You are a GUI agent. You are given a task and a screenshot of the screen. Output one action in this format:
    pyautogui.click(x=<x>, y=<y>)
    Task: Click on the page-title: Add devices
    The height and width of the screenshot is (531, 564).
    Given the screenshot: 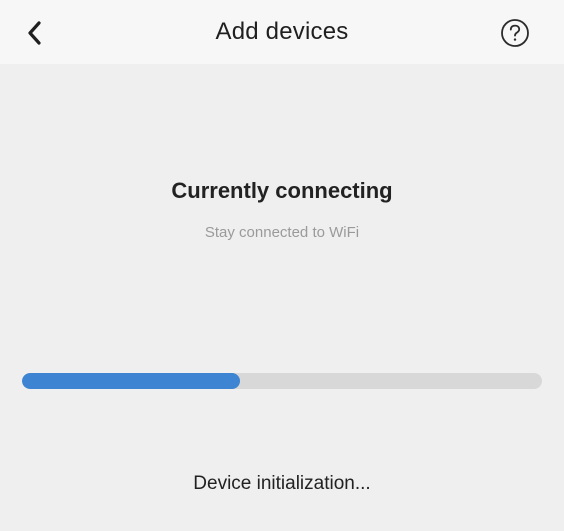 What is the action you would take?
    pyautogui.click(x=282, y=31)
    